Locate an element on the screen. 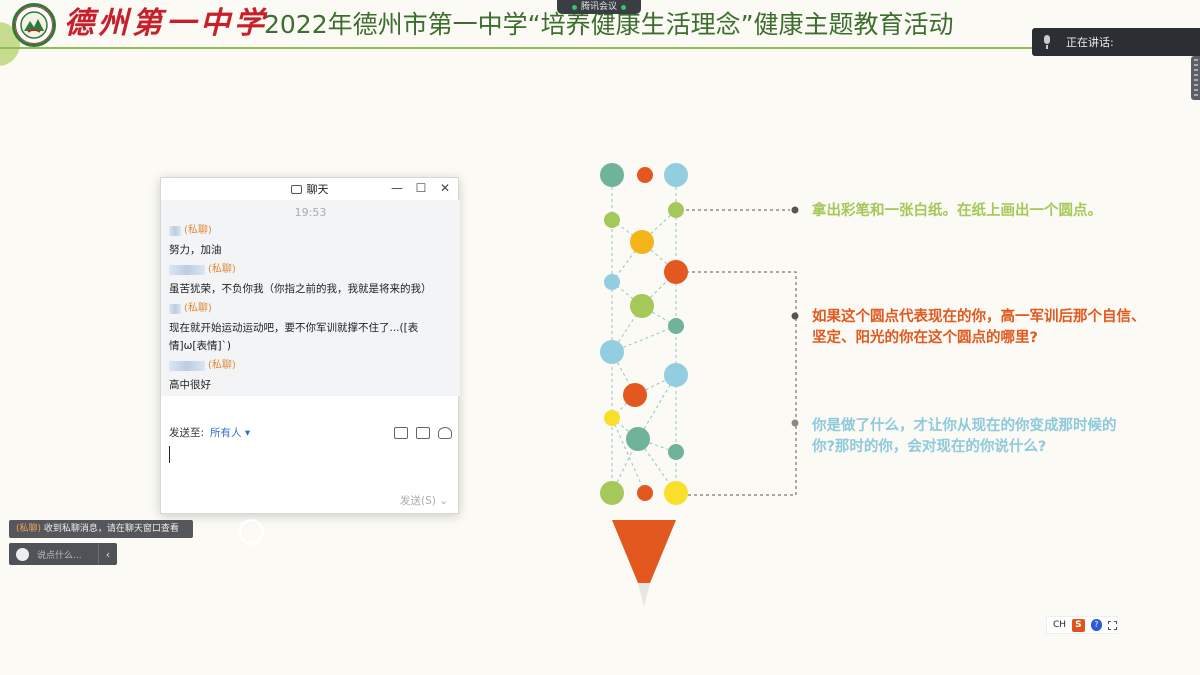 The width and height of the screenshot is (1200, 675). statement-1: 拿出彩笔和一张白纸。在纸上画出一个圆点。 is located at coordinates (957, 211).